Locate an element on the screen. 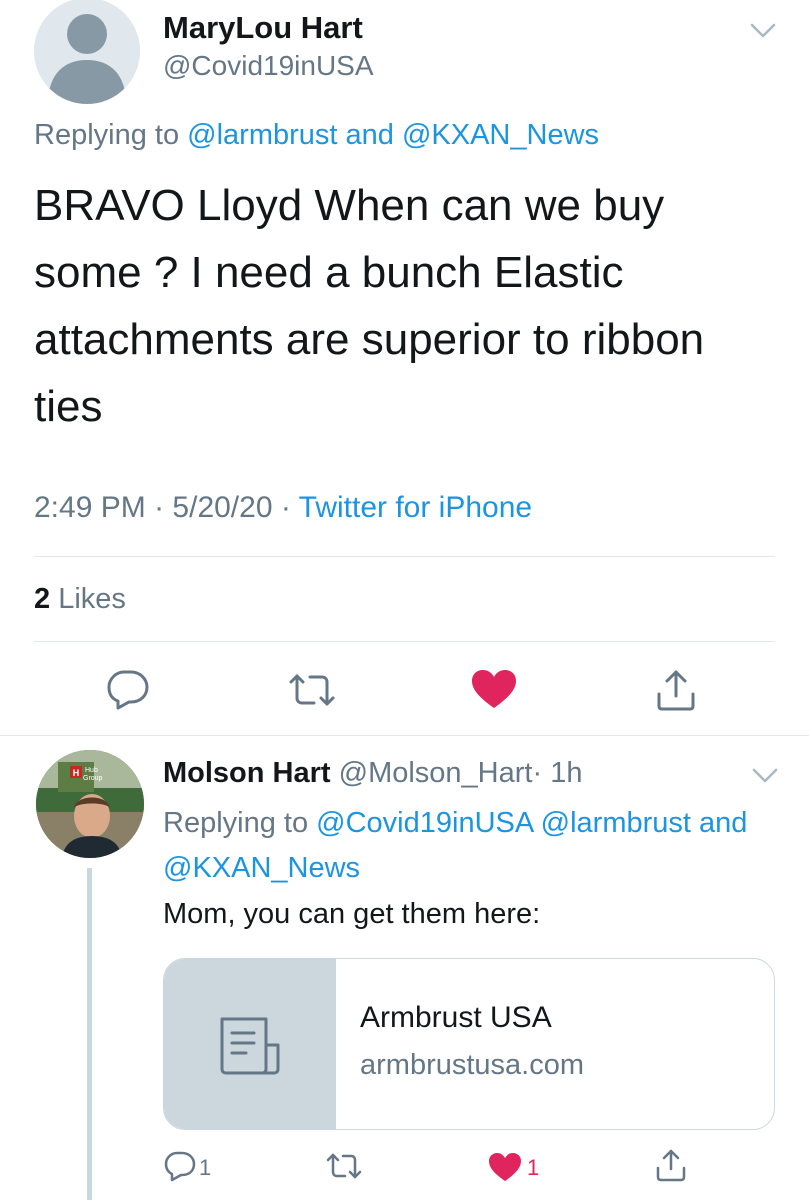  reply-count: 1 is located at coordinates (205, 1167).